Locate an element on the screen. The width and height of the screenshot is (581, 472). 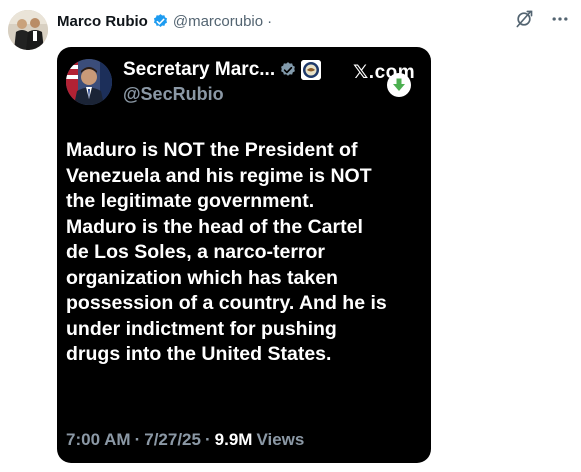
post-date: 7/27/25 is located at coordinates (172, 439).